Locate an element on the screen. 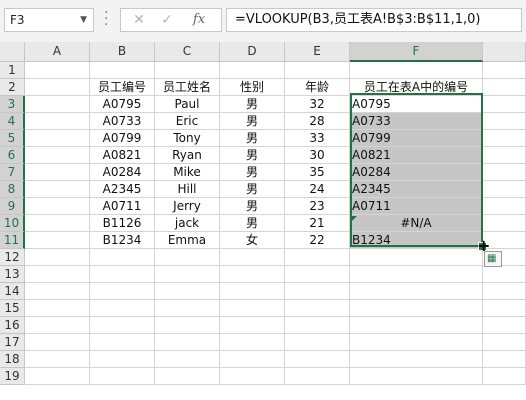  cell-b7: A0284 is located at coordinates (122, 172).